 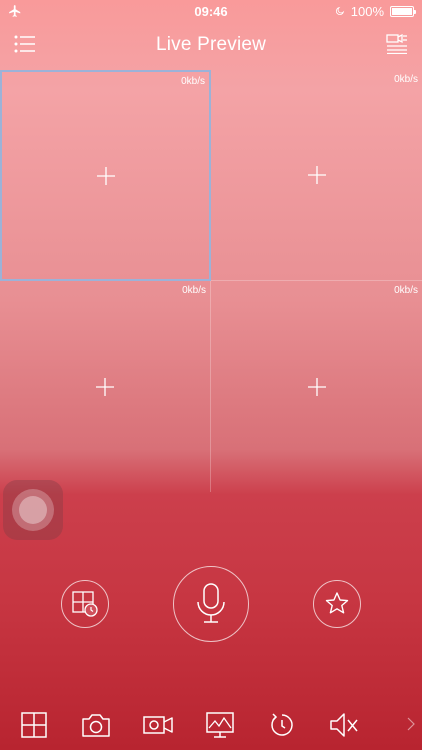 I want to click on playback-button, so click(x=85, y=604).